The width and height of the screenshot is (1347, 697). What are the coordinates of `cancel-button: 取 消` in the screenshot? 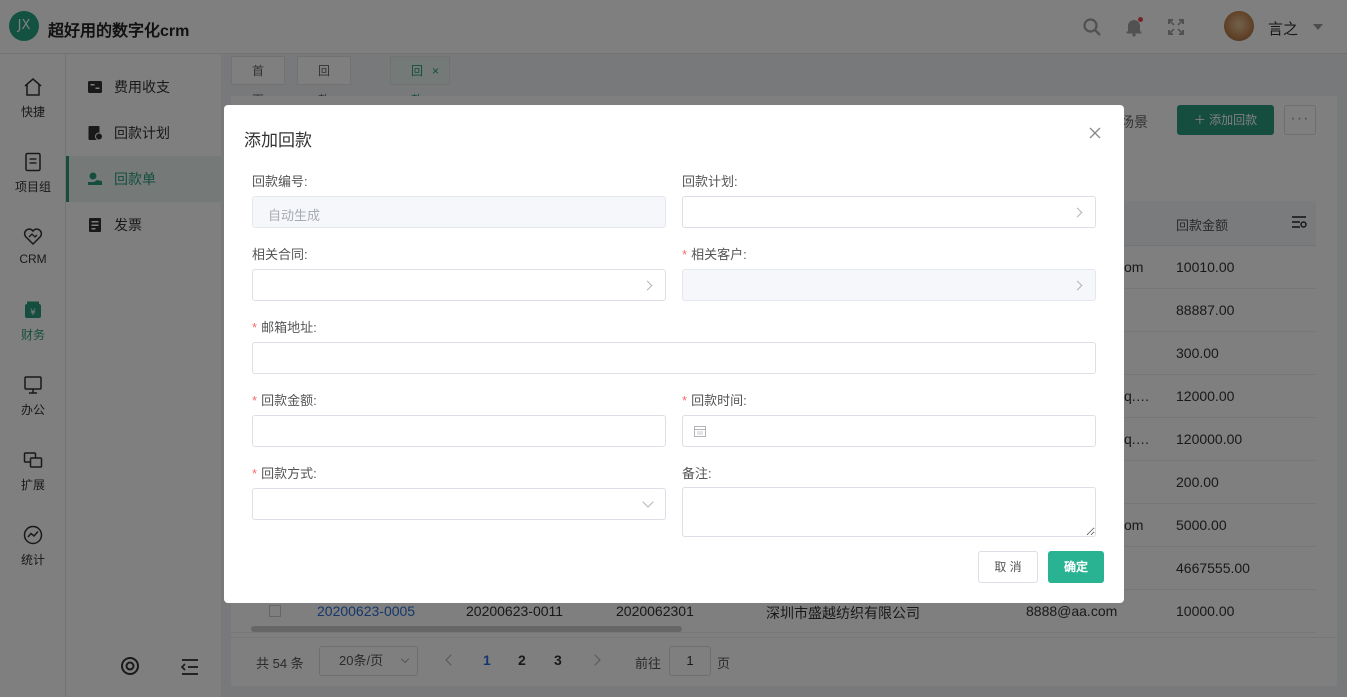 It's located at (1008, 567).